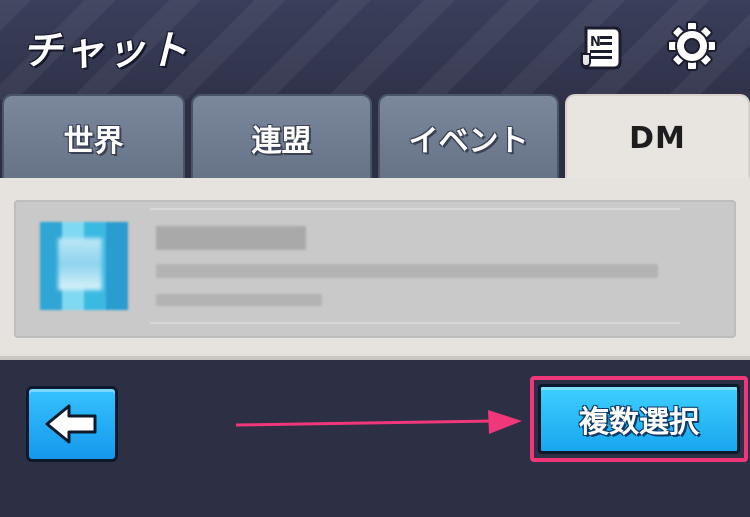 Image resolution: width=750 pixels, height=517 pixels. What do you see at coordinates (595, 42) in the screenshot?
I see `svg-text: N` at bounding box center [595, 42].